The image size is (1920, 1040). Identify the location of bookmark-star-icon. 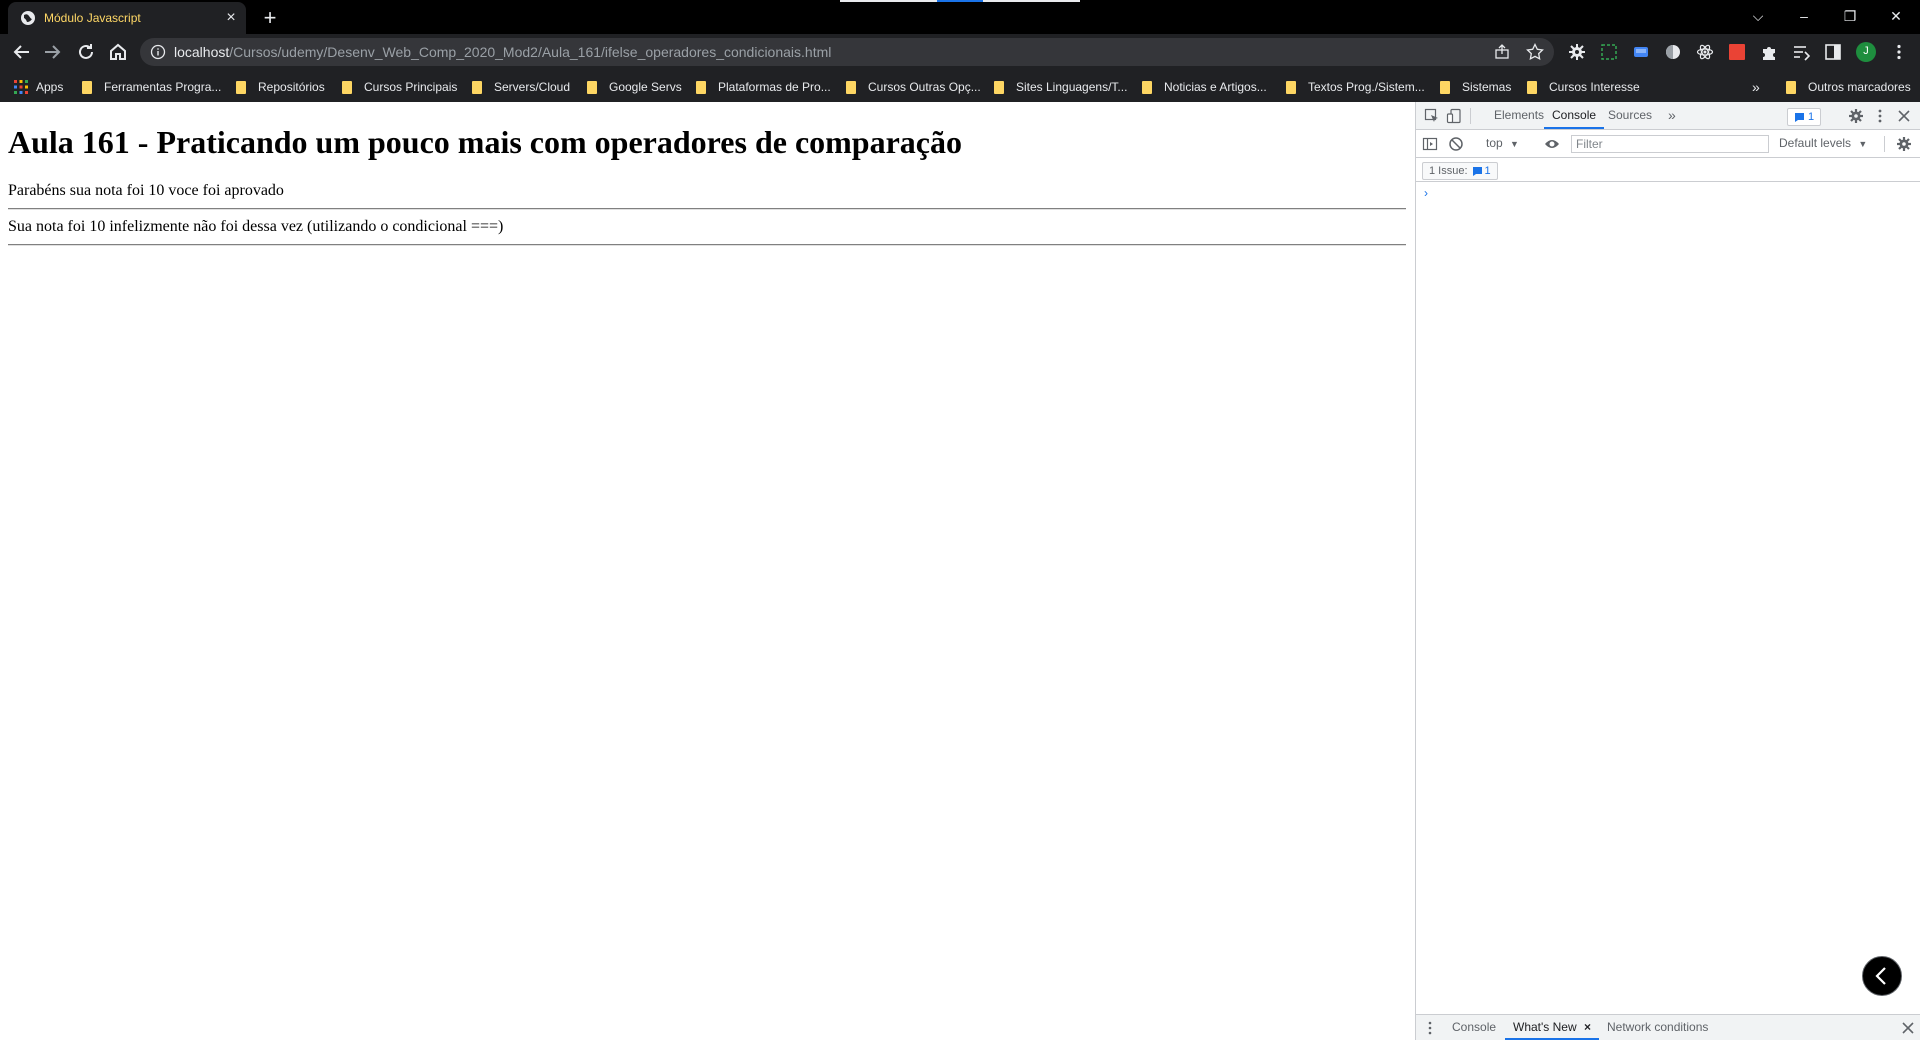
(1535, 52).